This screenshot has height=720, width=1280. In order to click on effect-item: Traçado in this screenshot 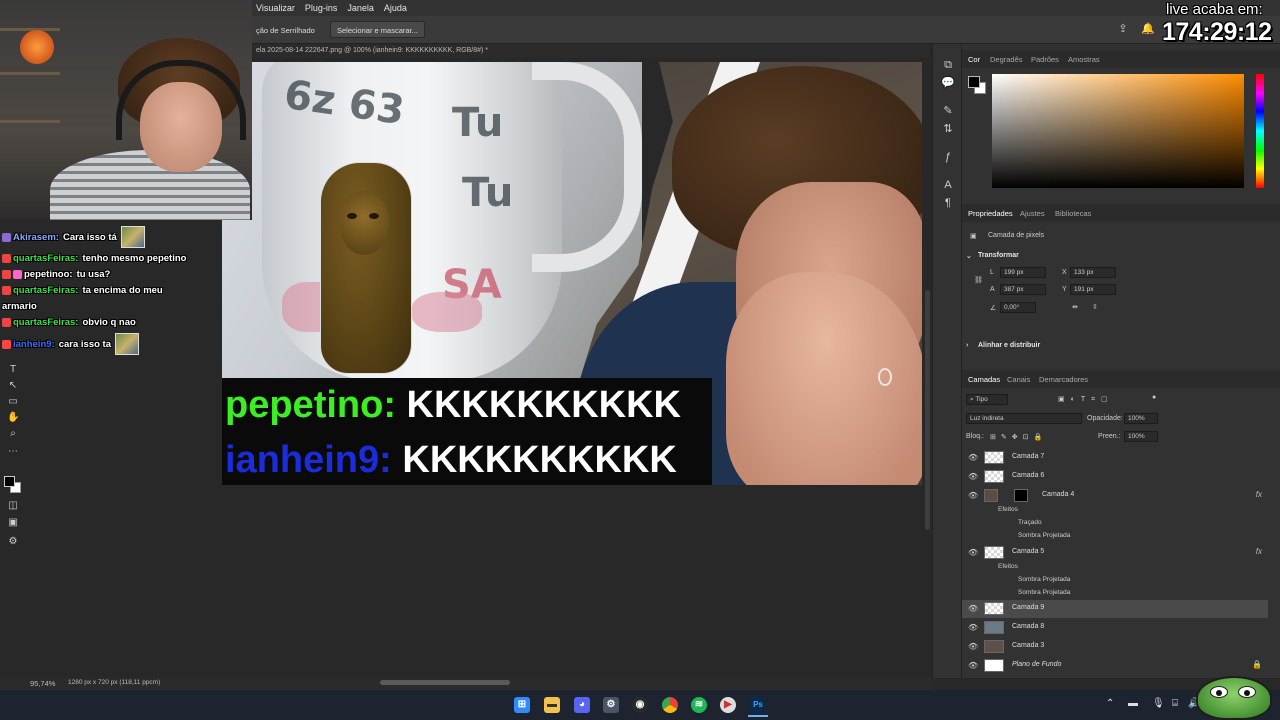, I will do `click(1030, 522)`.